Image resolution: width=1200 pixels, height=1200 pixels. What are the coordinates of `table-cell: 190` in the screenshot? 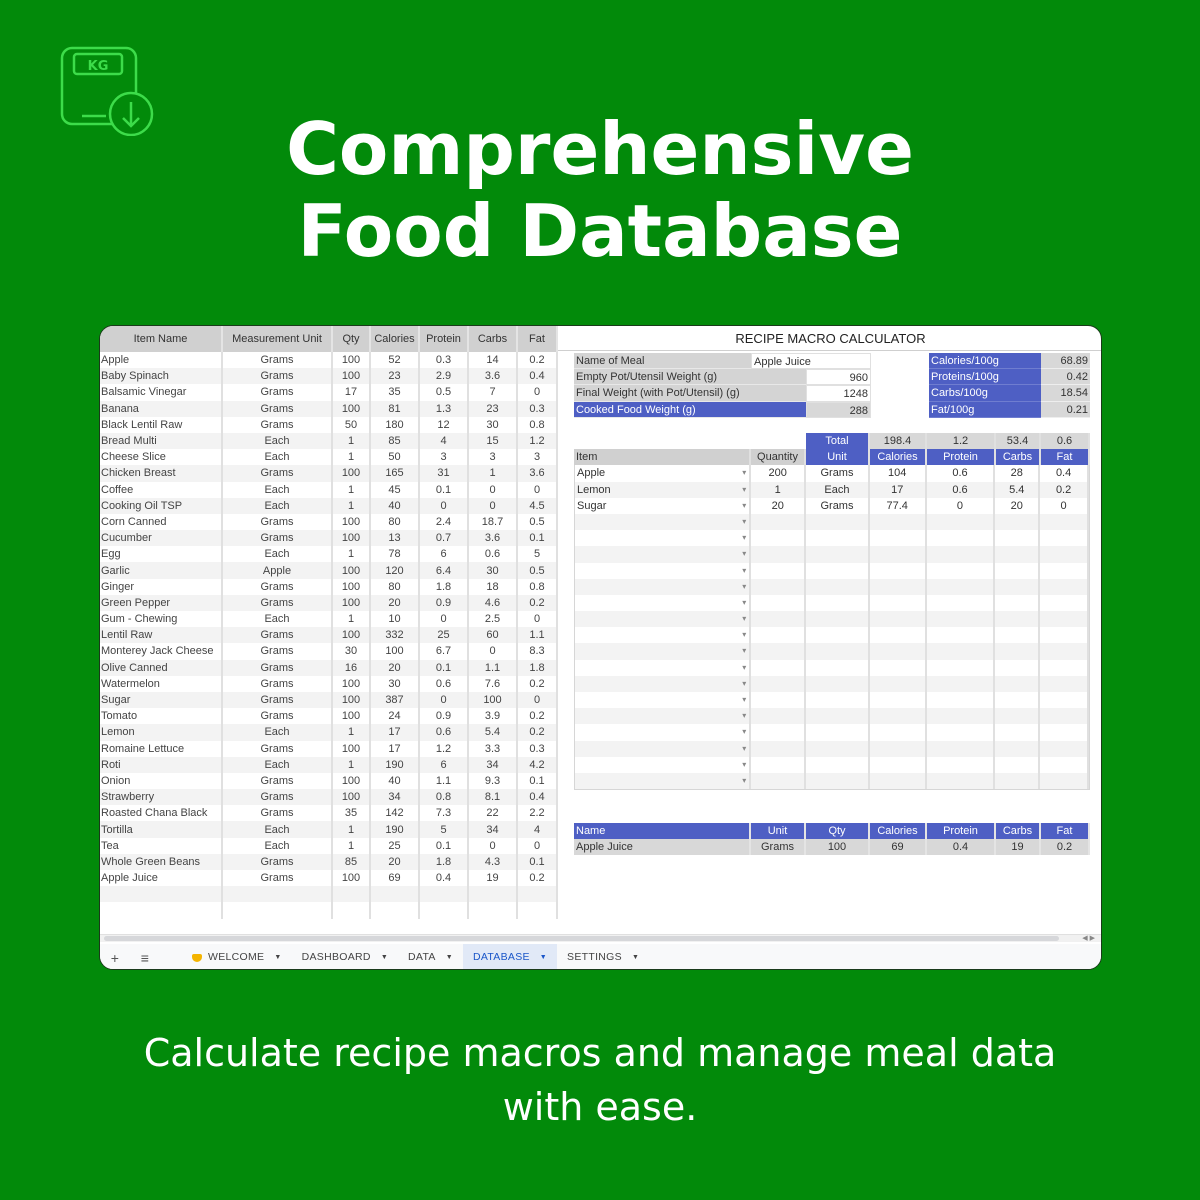 It's located at (395, 764).